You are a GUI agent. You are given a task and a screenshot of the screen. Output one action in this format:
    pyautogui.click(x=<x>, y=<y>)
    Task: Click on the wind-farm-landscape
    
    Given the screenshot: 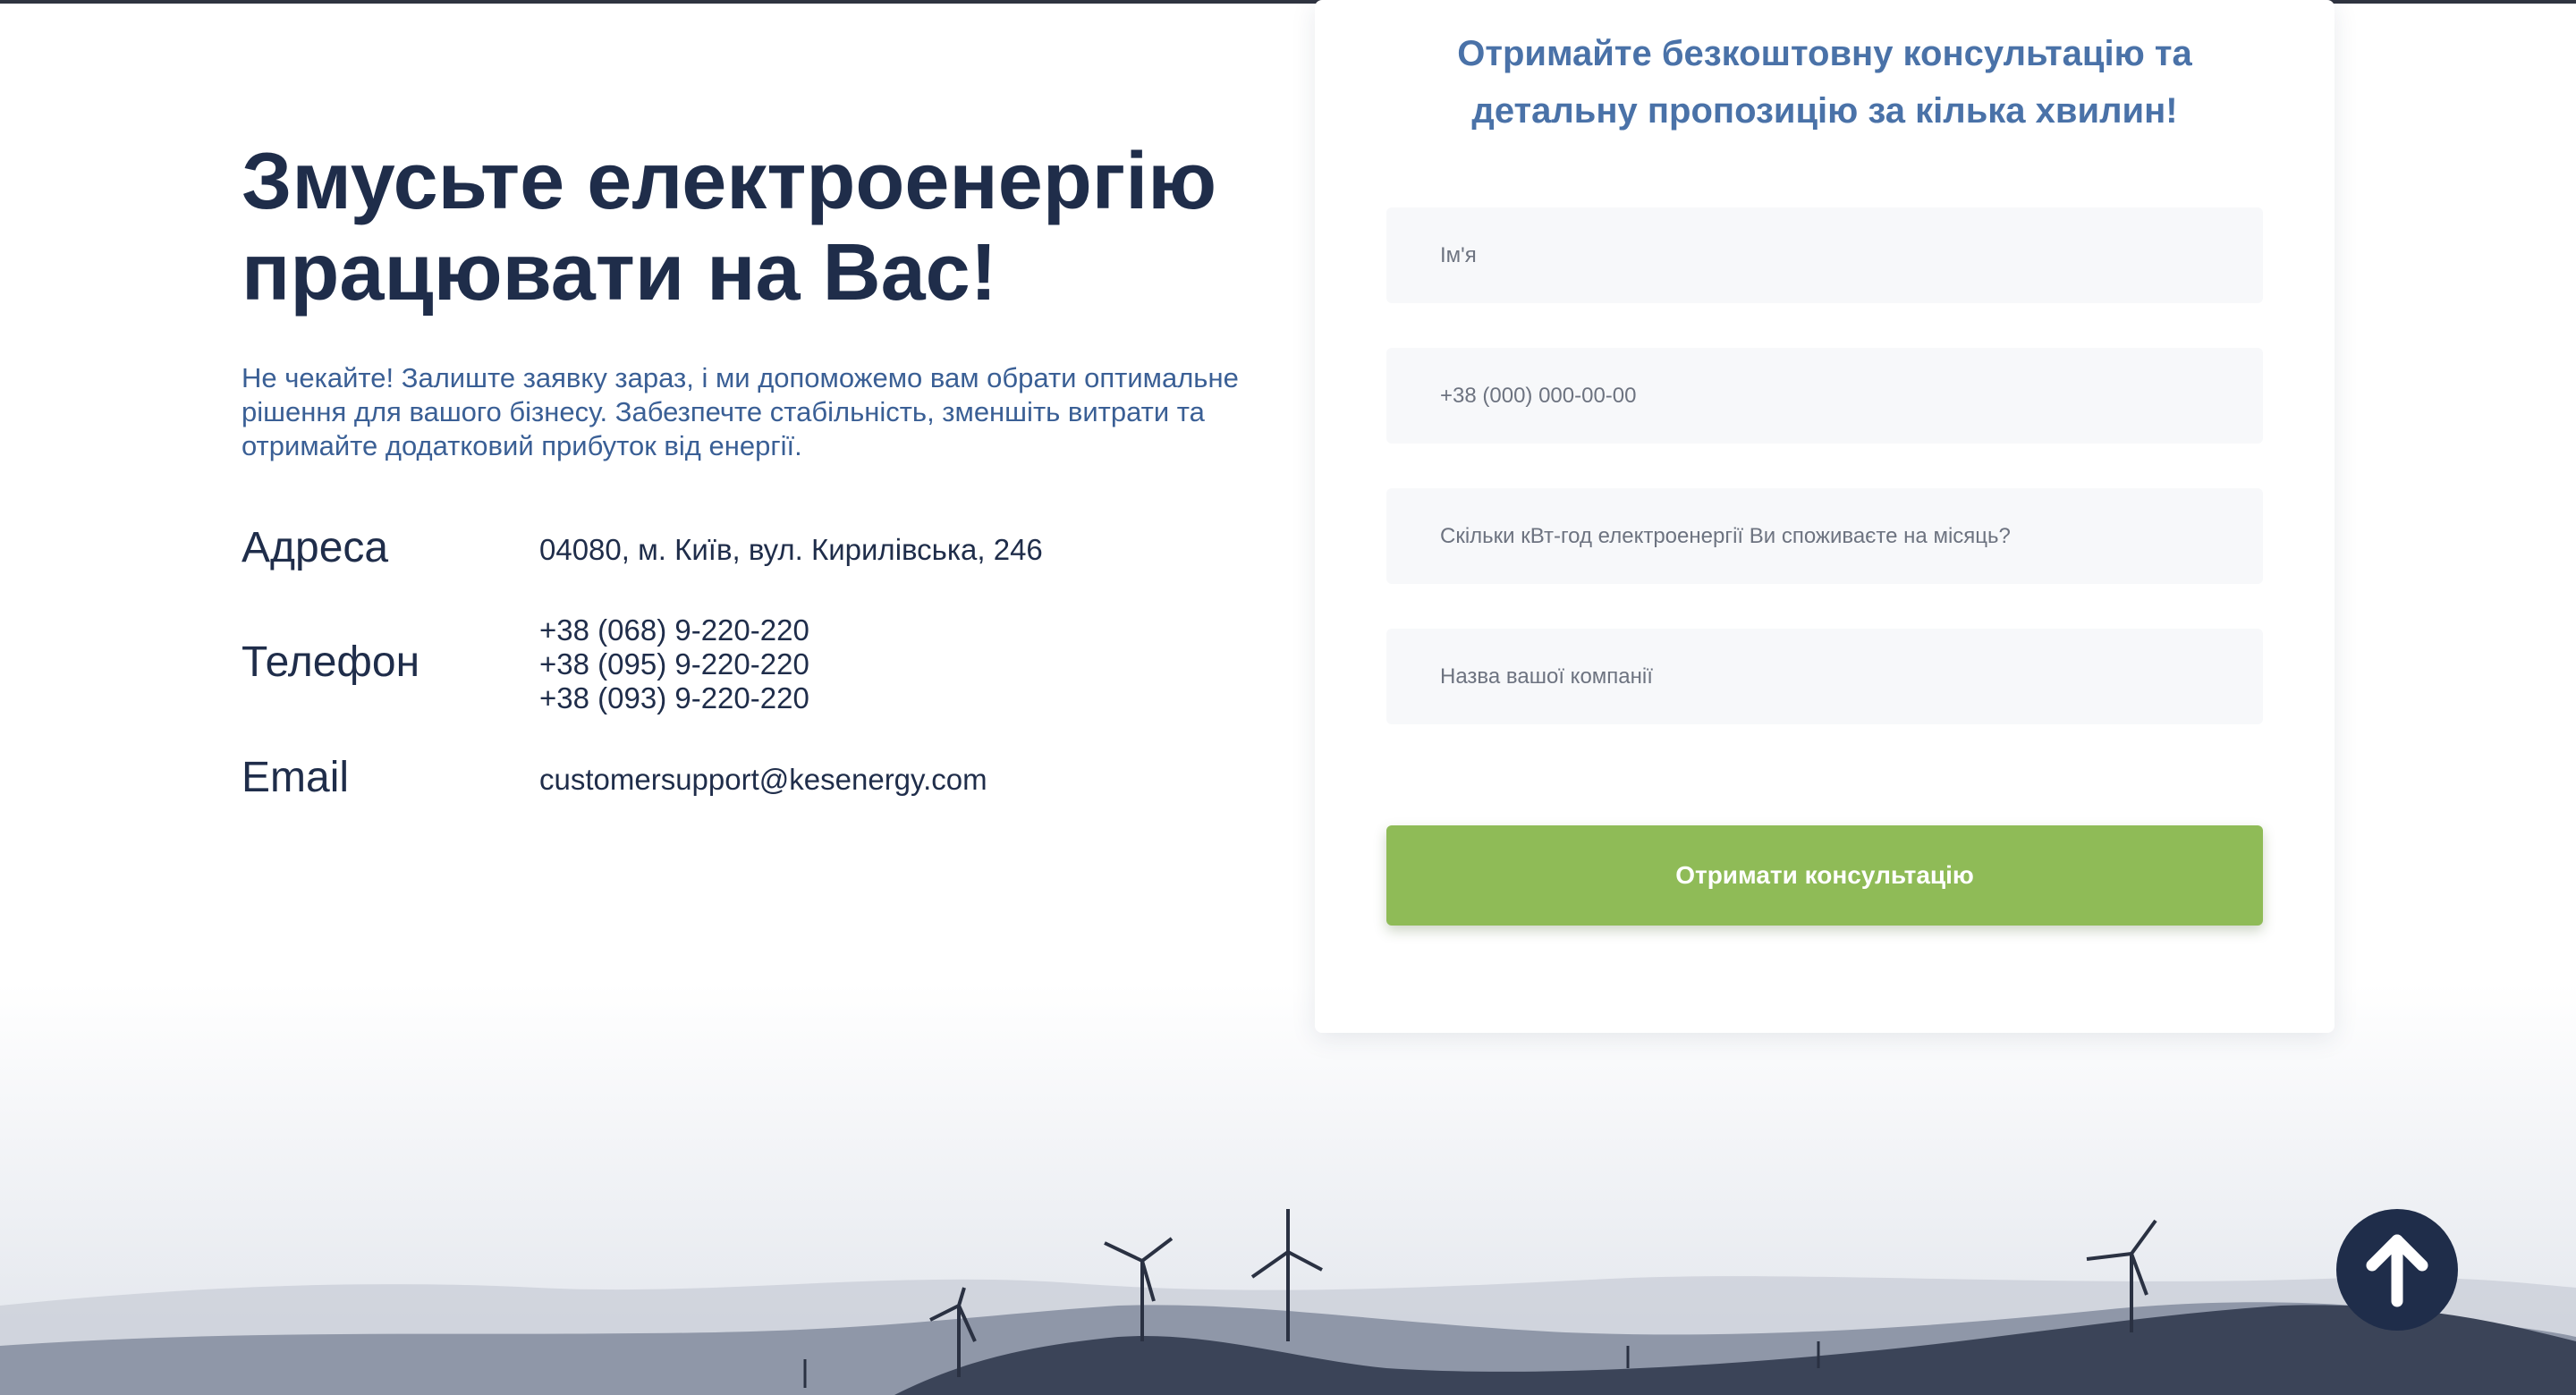 What is the action you would take?
    pyautogui.click(x=1288, y=1302)
    